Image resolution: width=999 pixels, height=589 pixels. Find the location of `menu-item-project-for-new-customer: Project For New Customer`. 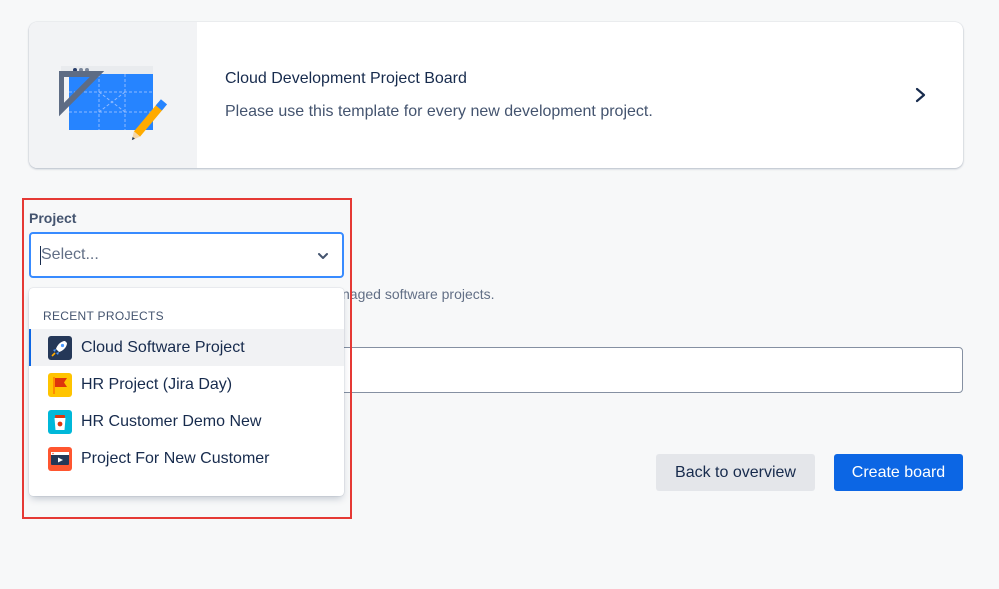

menu-item-project-for-new-customer: Project For New Customer is located at coordinates (186, 458).